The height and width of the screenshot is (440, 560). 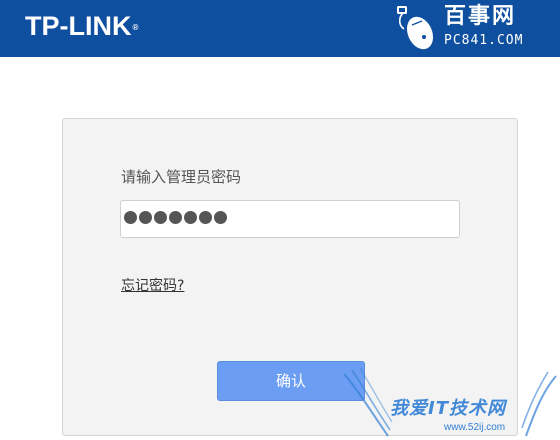 I want to click on watermark-bottom-cn: 我爱IT技术网, so click(x=448, y=408).